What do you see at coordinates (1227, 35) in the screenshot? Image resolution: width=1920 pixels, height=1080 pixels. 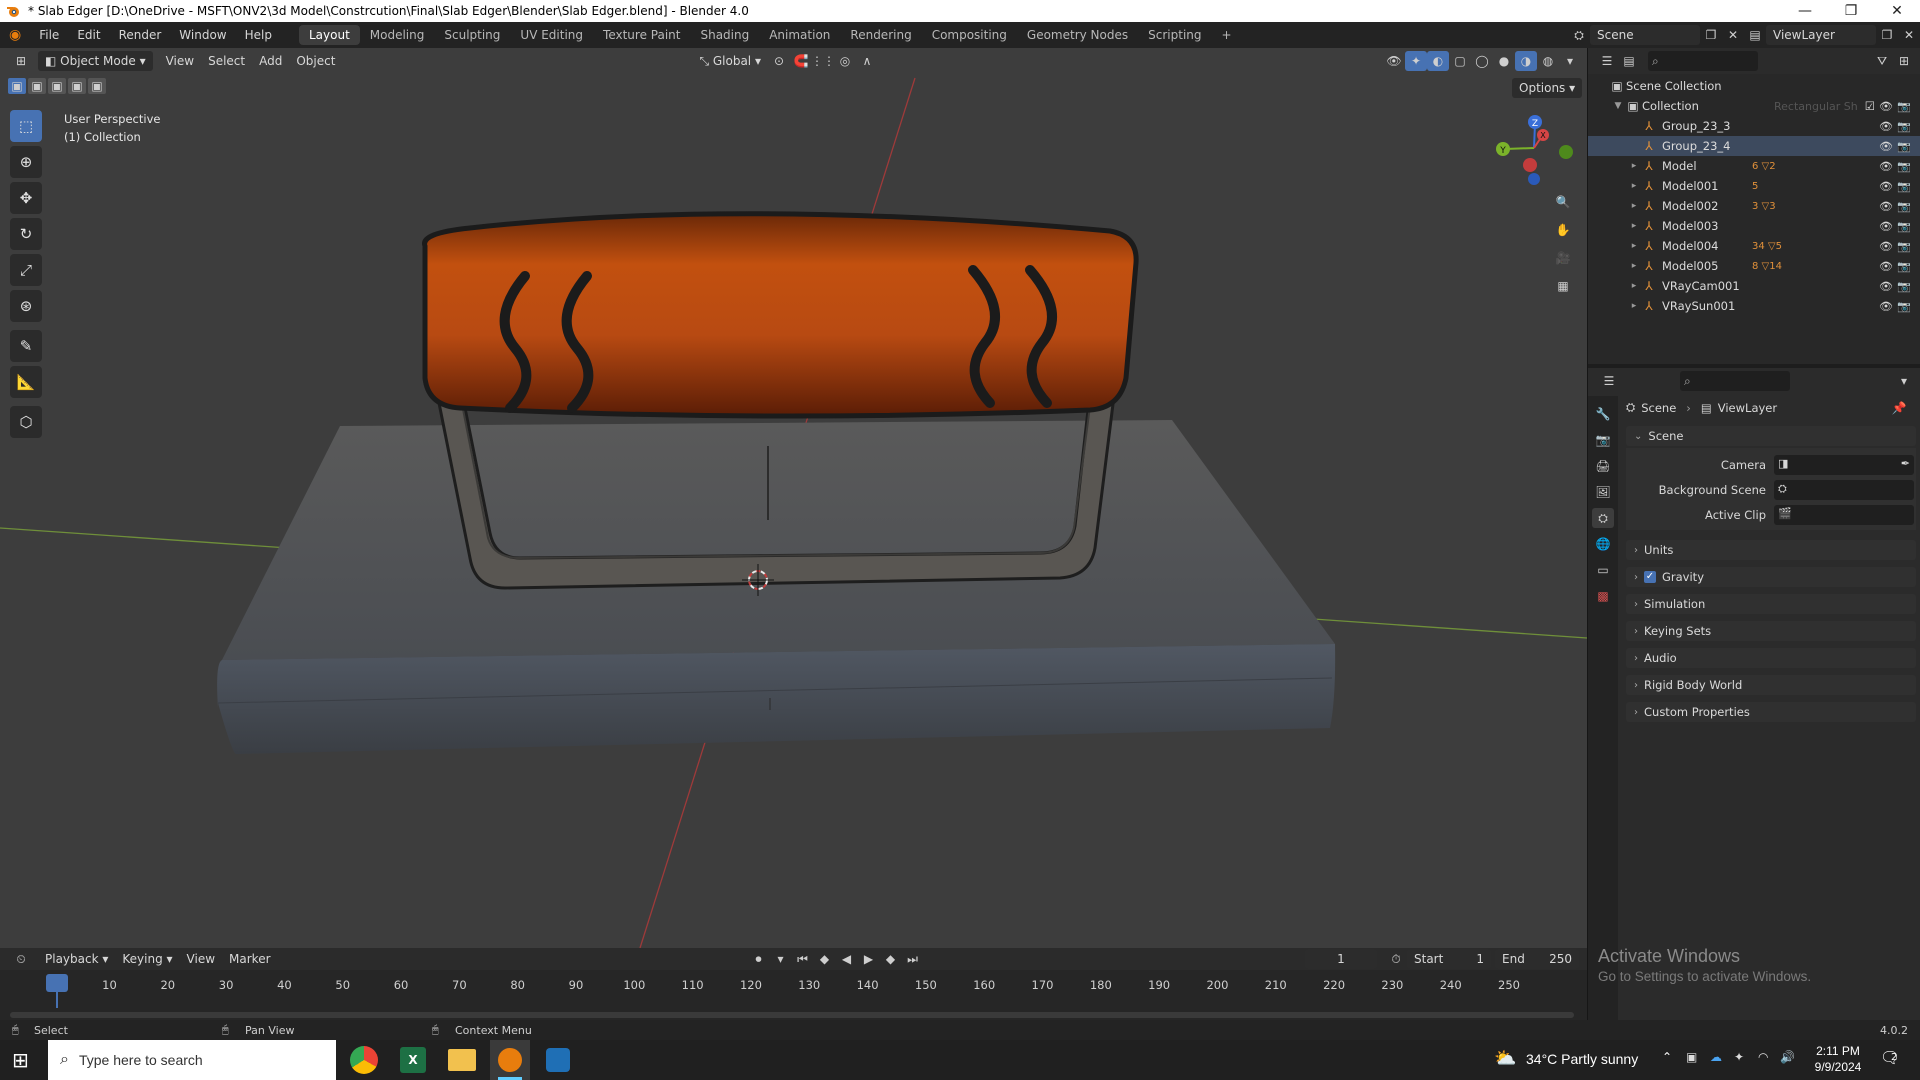 I see `add-workspace-button: +` at bounding box center [1227, 35].